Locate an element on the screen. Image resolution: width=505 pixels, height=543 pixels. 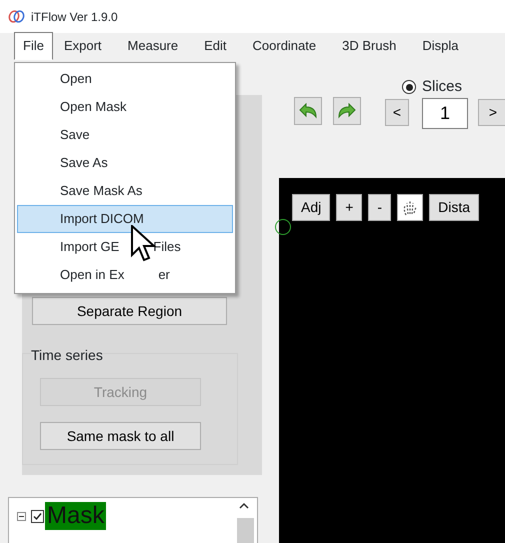
slices-label: Slices is located at coordinates (442, 87).